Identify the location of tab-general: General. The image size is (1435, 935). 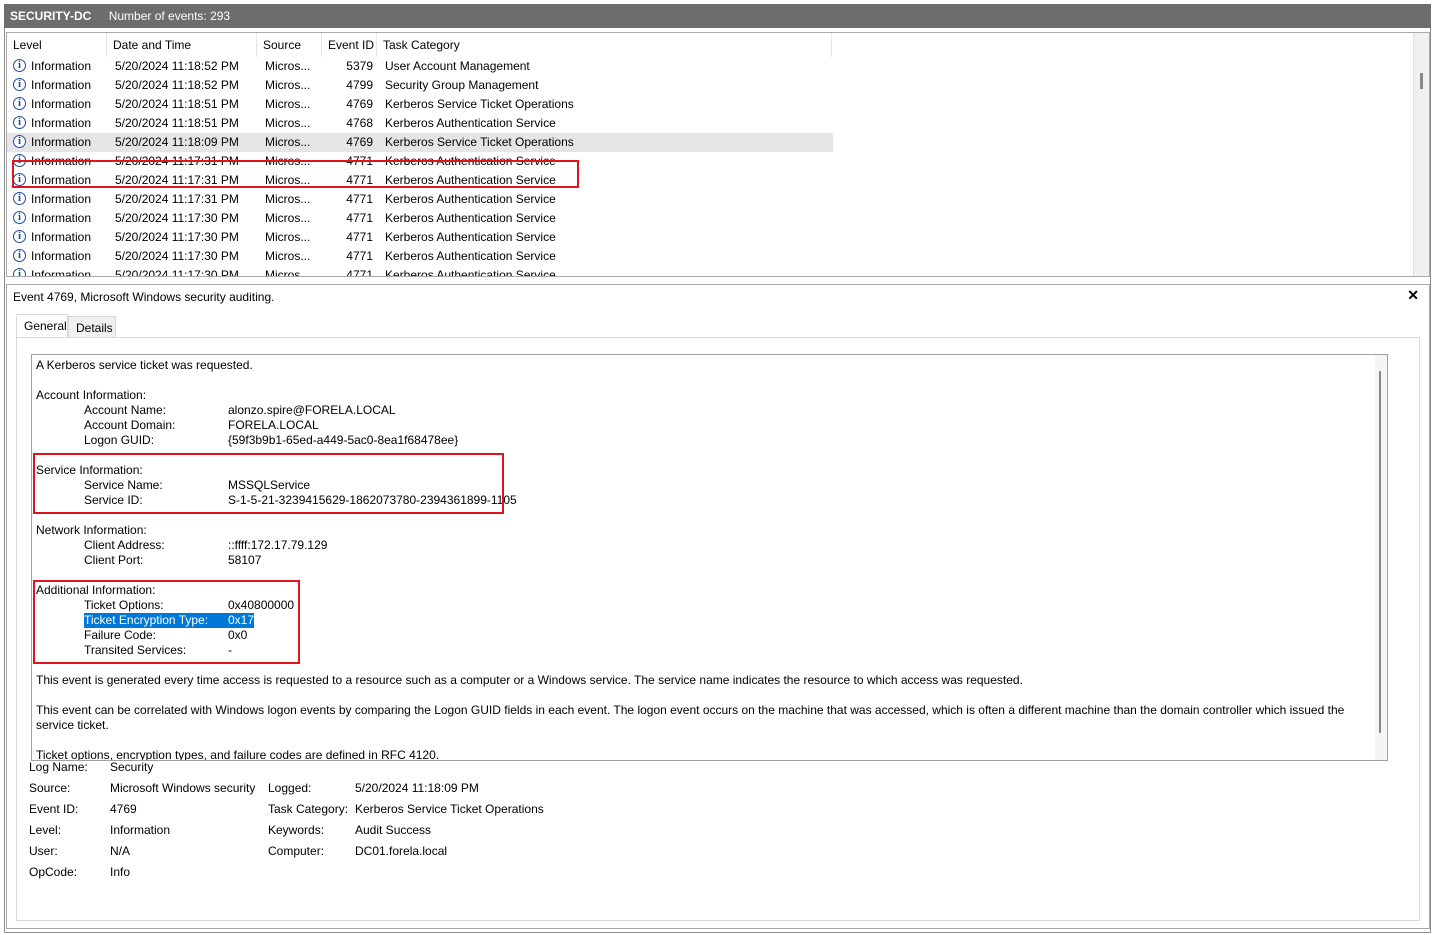
(42, 326).